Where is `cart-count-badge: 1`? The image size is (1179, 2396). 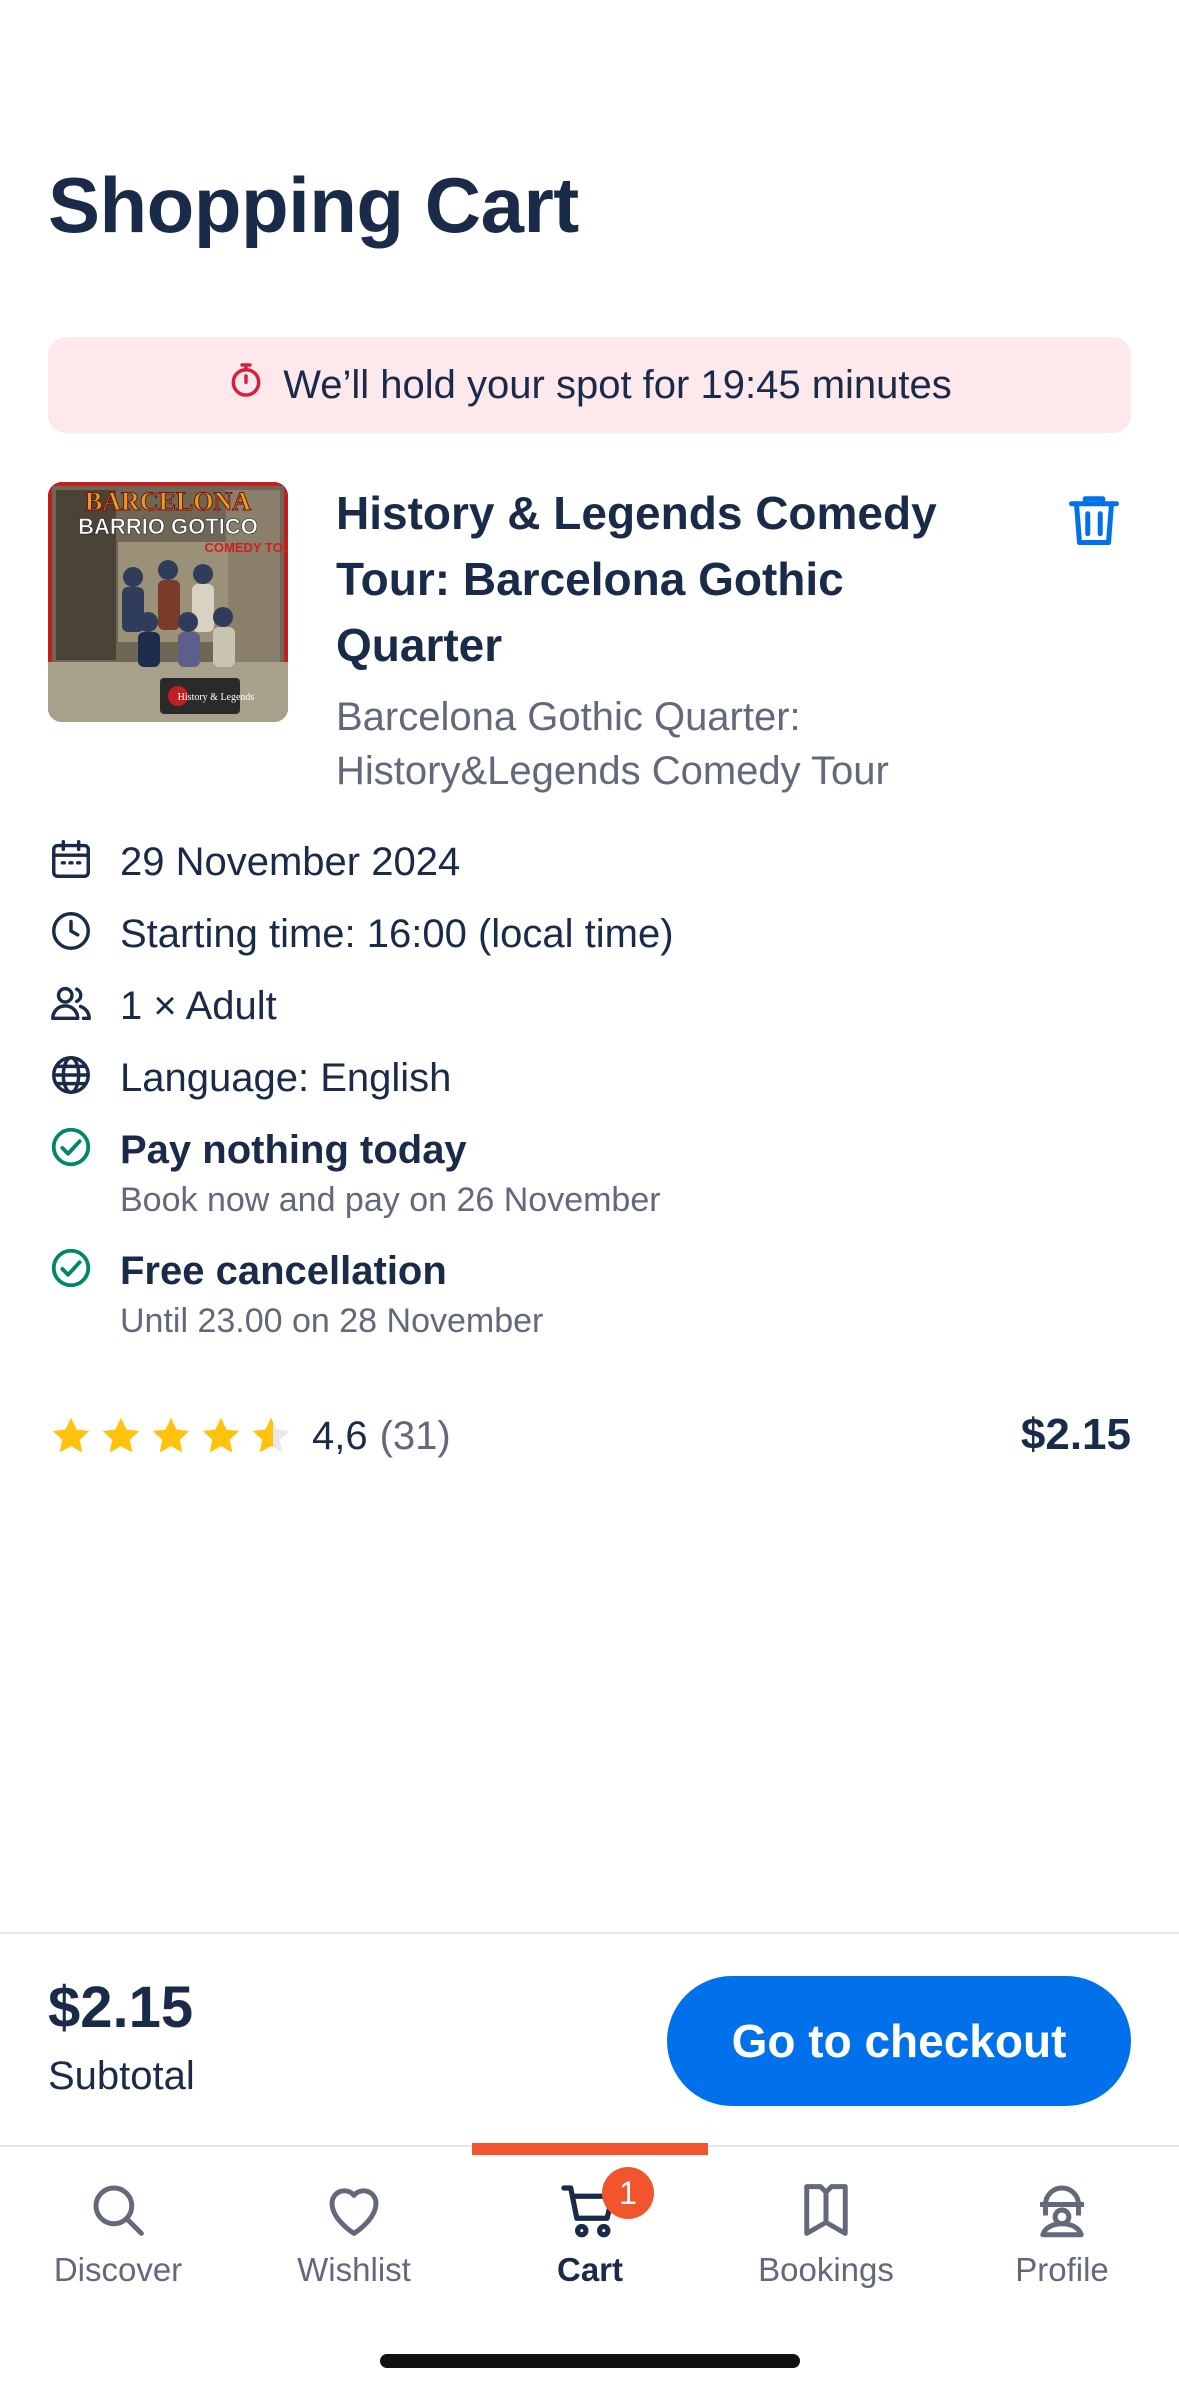 cart-count-badge: 1 is located at coordinates (628, 2193).